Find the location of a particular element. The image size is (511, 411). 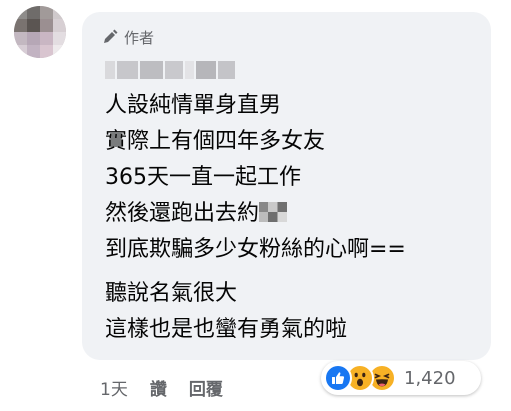

avatar is located at coordinates (40, 32).